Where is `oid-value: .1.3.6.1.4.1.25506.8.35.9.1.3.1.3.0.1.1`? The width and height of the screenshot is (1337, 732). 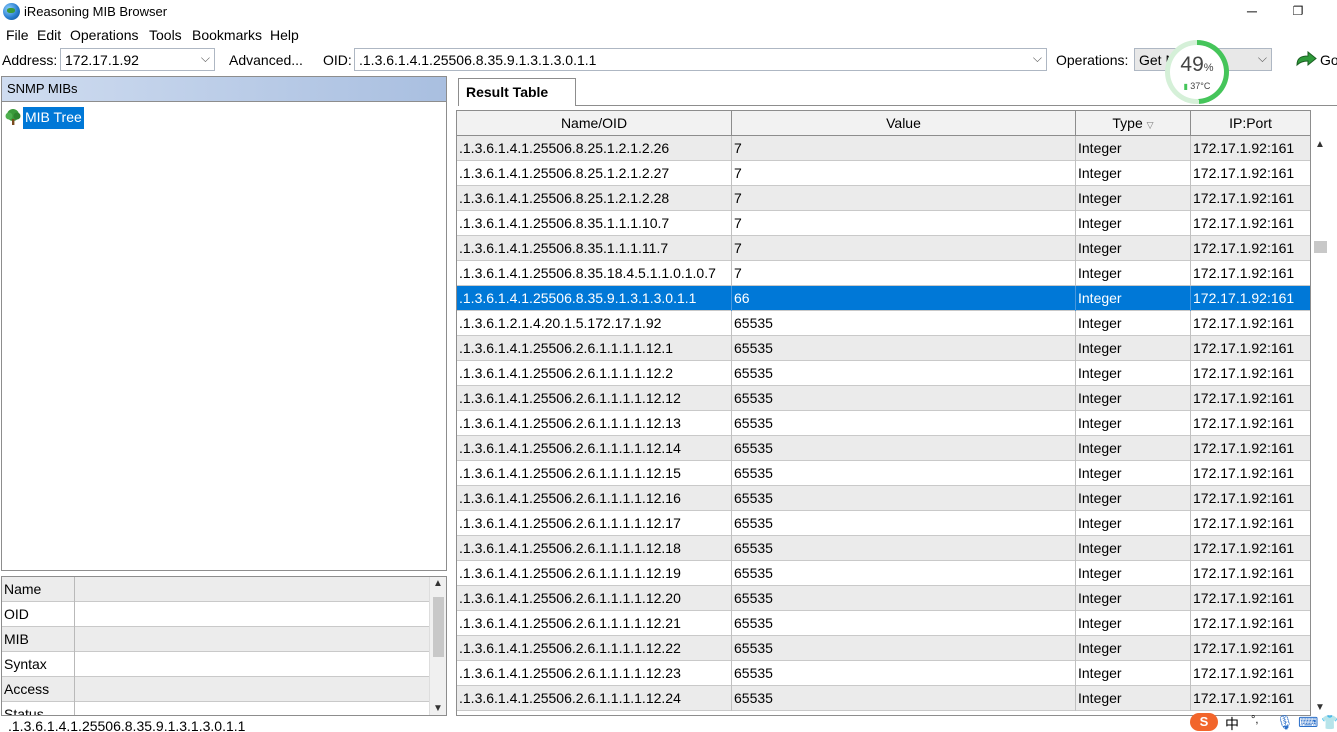 oid-value: .1.3.6.1.4.1.25506.8.35.9.1.3.1.3.0.1.1 is located at coordinates (478, 60).